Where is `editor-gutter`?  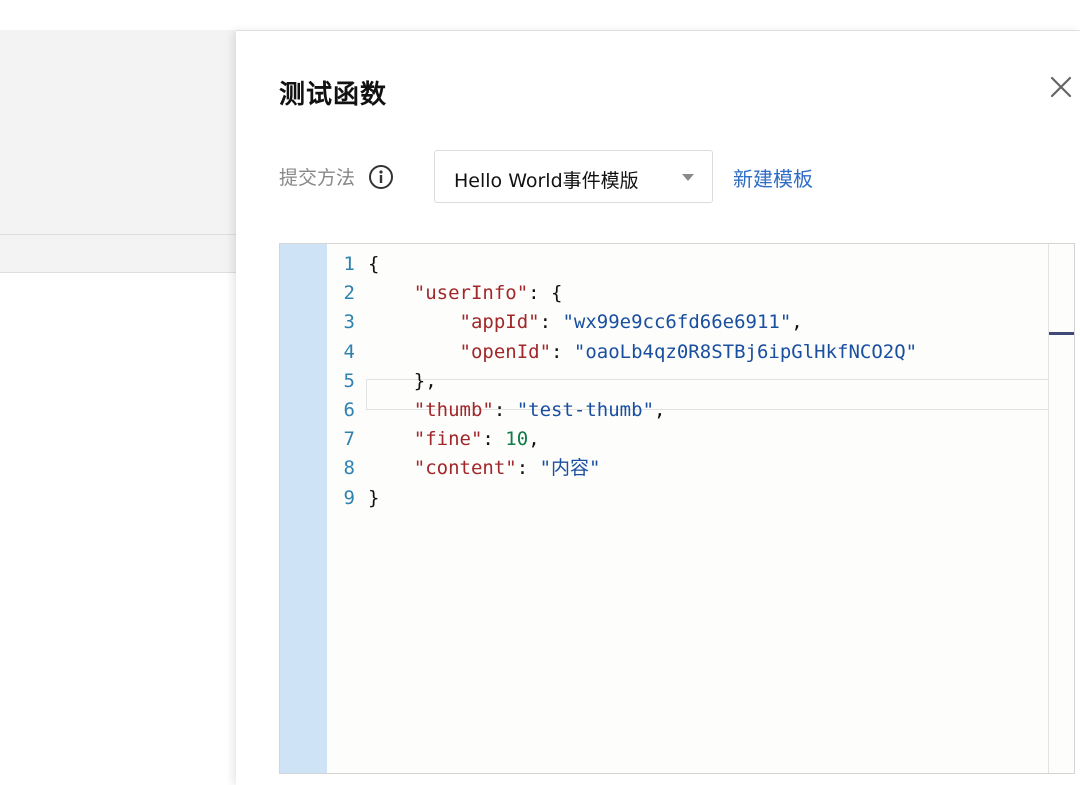
editor-gutter is located at coordinates (303, 508).